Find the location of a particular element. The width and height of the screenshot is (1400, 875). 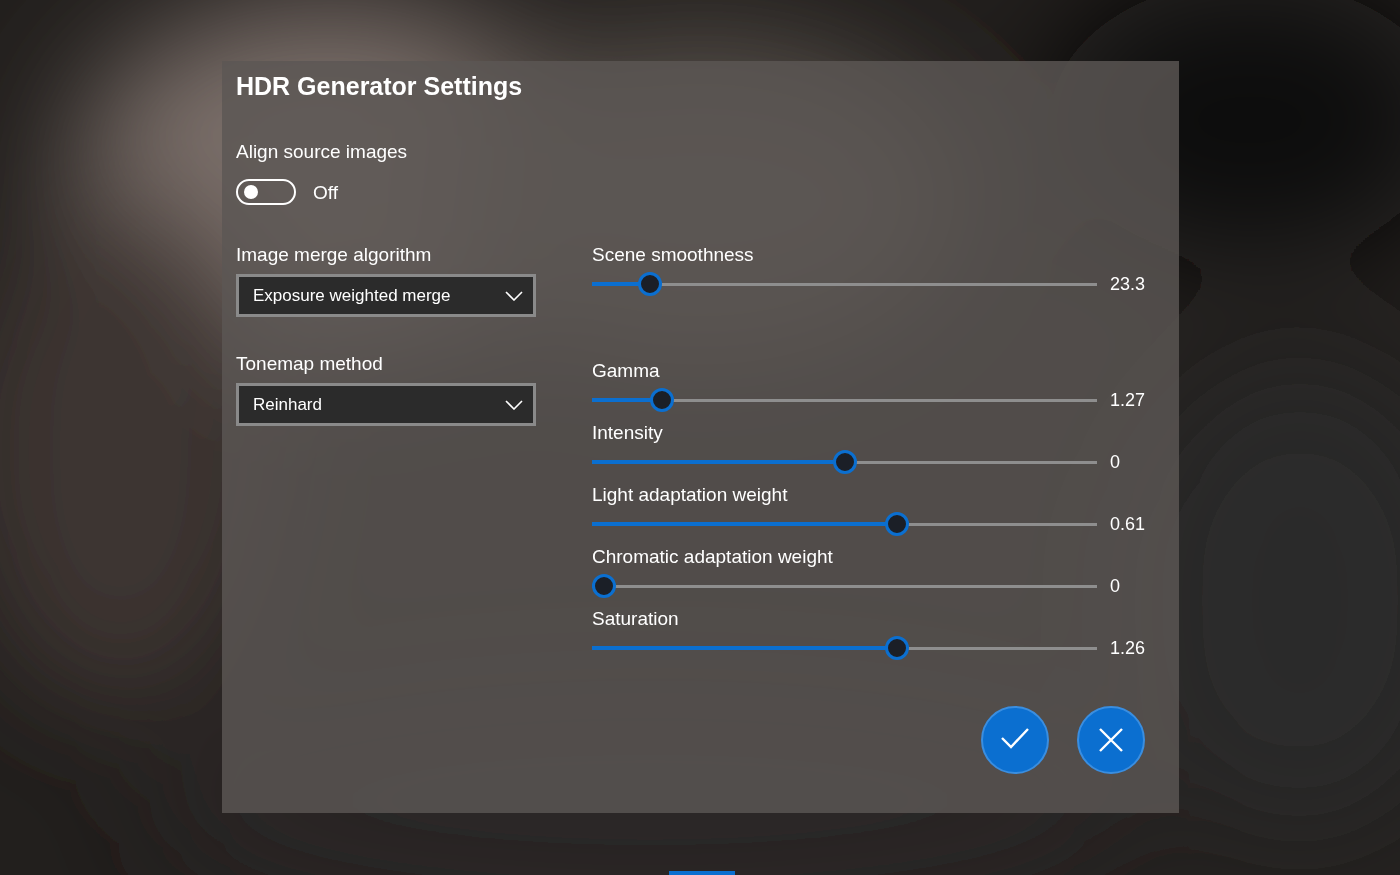

slider-label: Gamma is located at coordinates (626, 370).